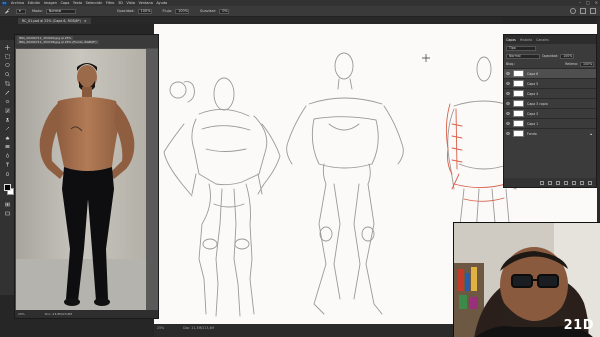  I want to click on menu-3d: 3D, so click(120, 3).